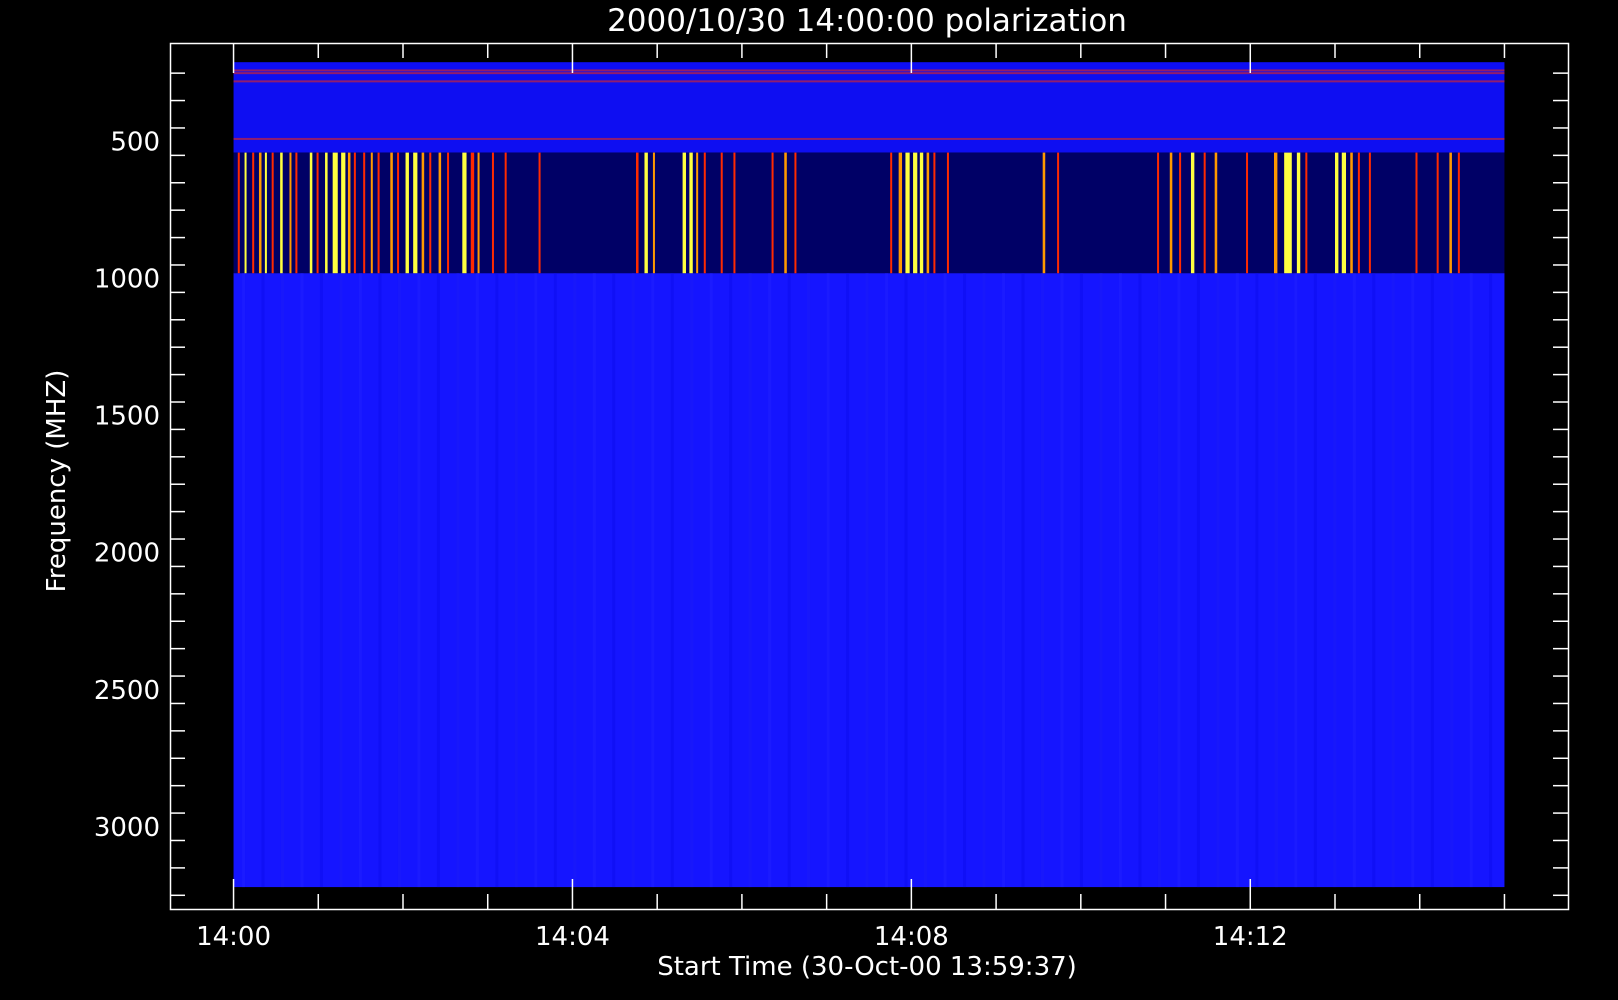  Describe the element at coordinates (867, 967) in the screenshot. I see `x-axis-label: Start Time (30-Oct-00 13:59:37)` at that location.